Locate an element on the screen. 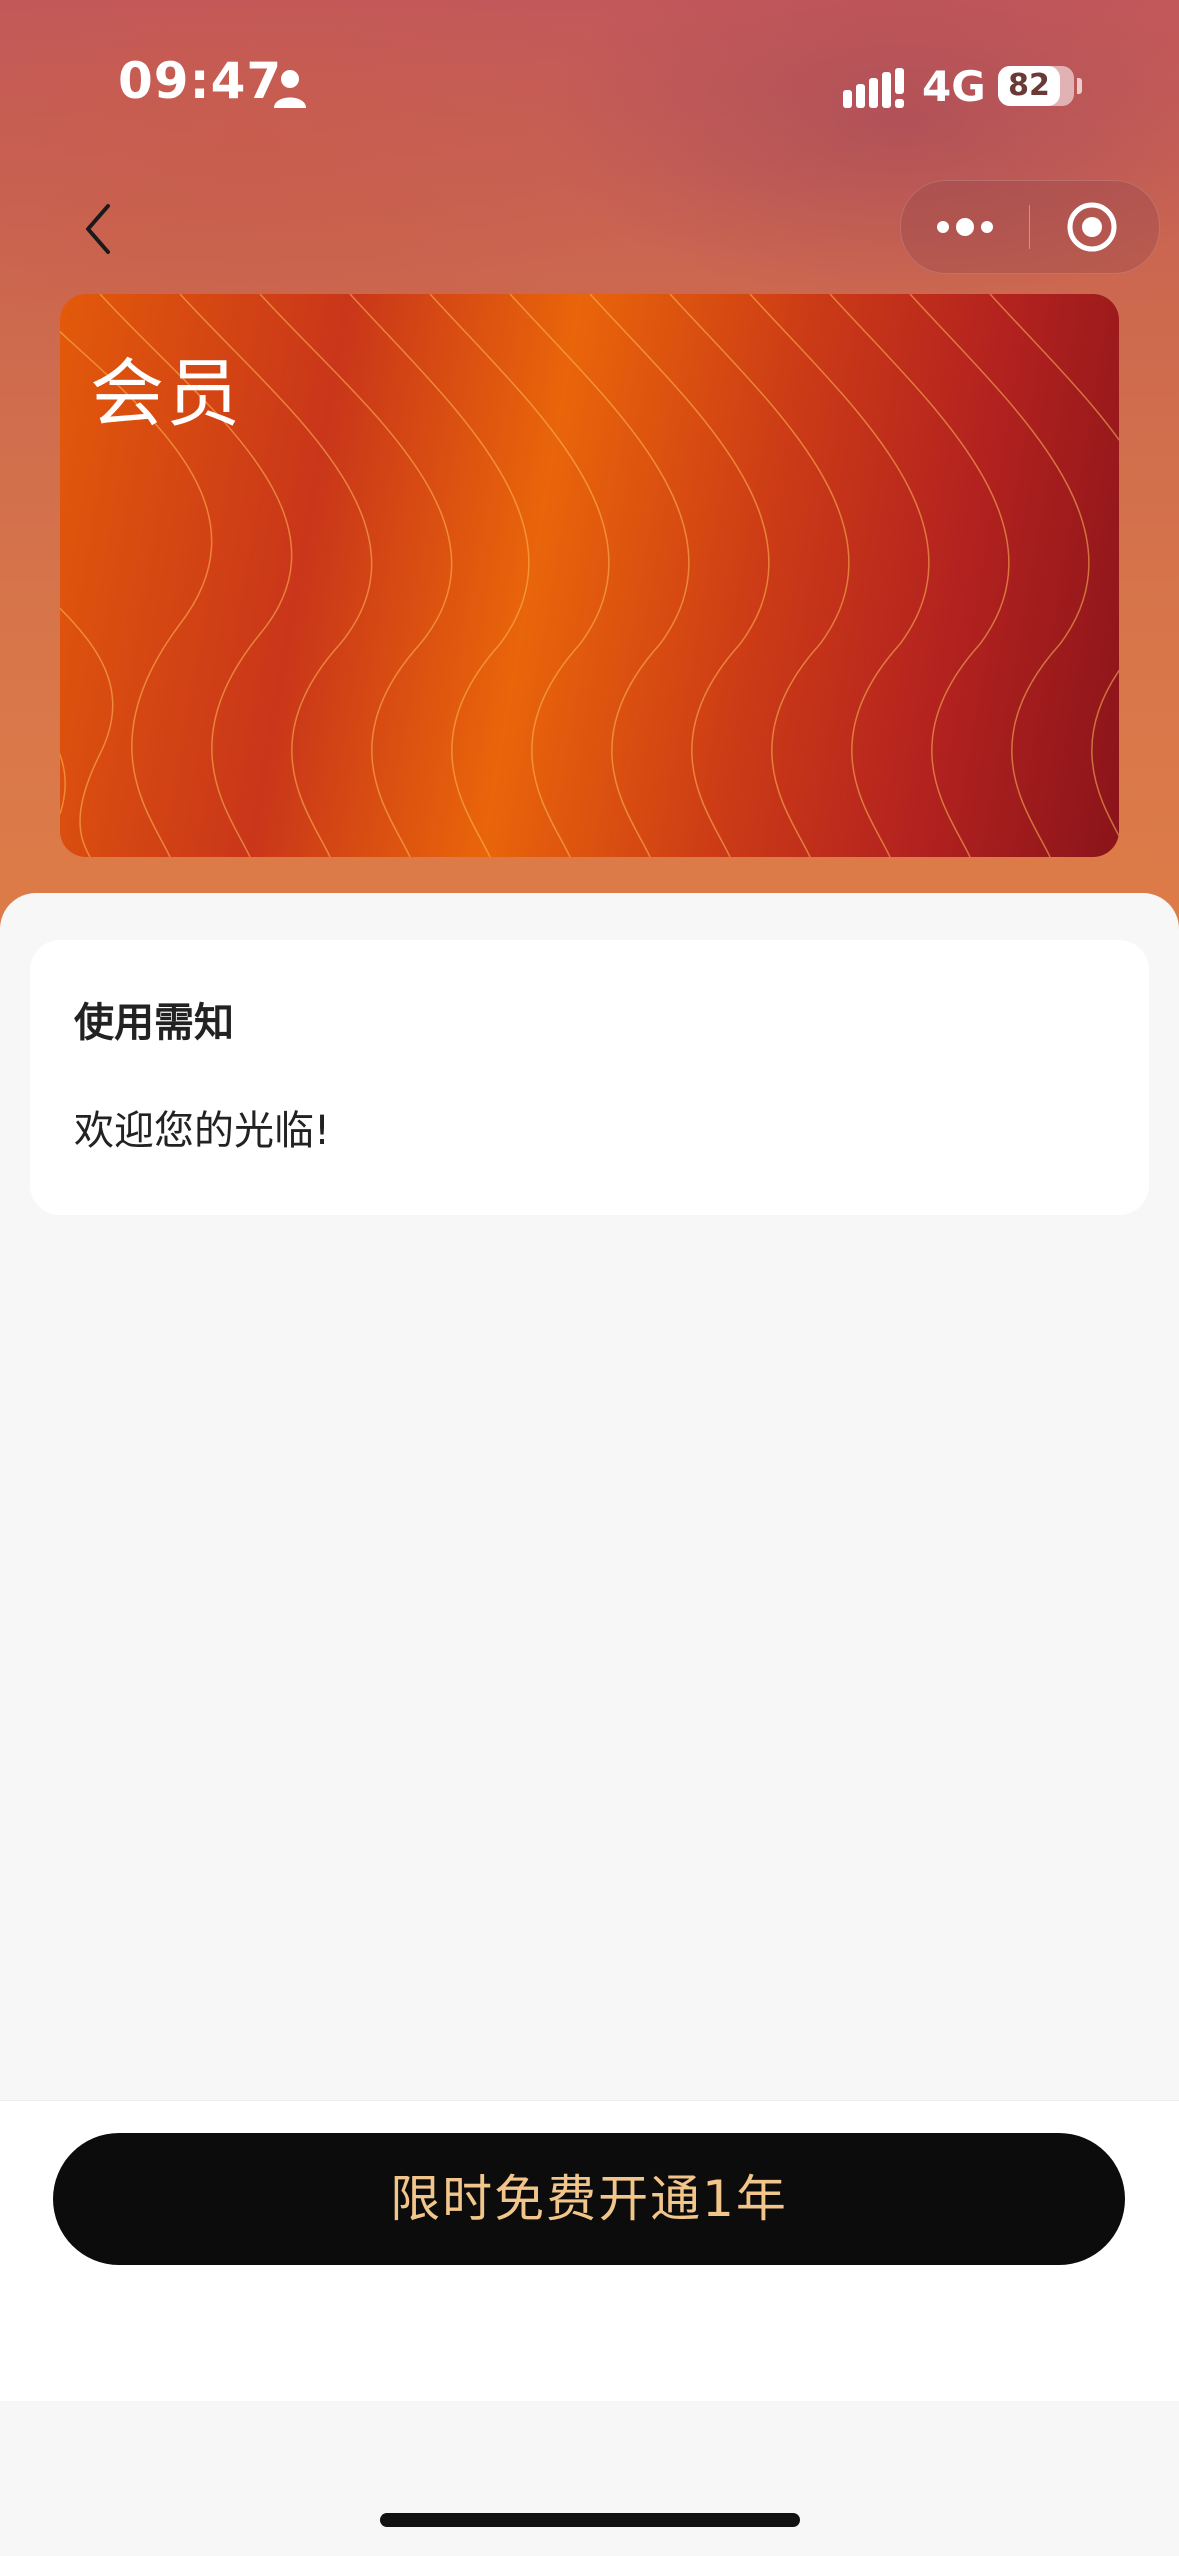 Image resolution: width=1179 pixels, height=2556 pixels. card-title: 会员 is located at coordinates (166, 394).